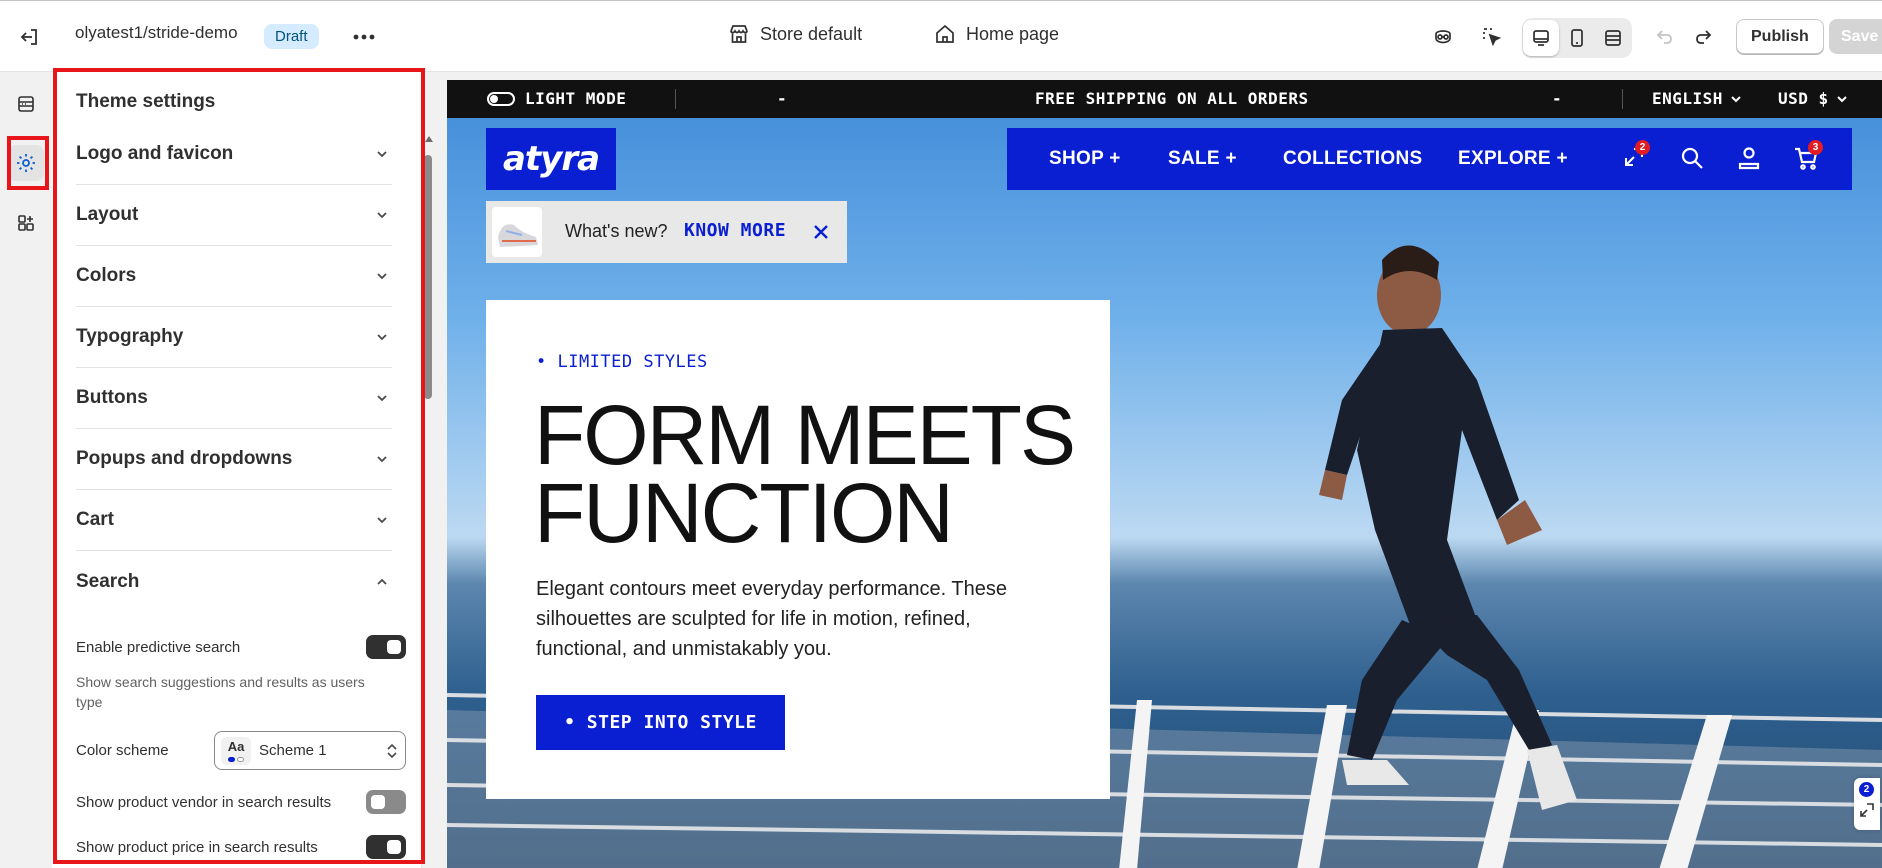 This screenshot has height=868, width=1882. Describe the element at coordinates (1693, 159) in the screenshot. I see `search-icon` at that location.